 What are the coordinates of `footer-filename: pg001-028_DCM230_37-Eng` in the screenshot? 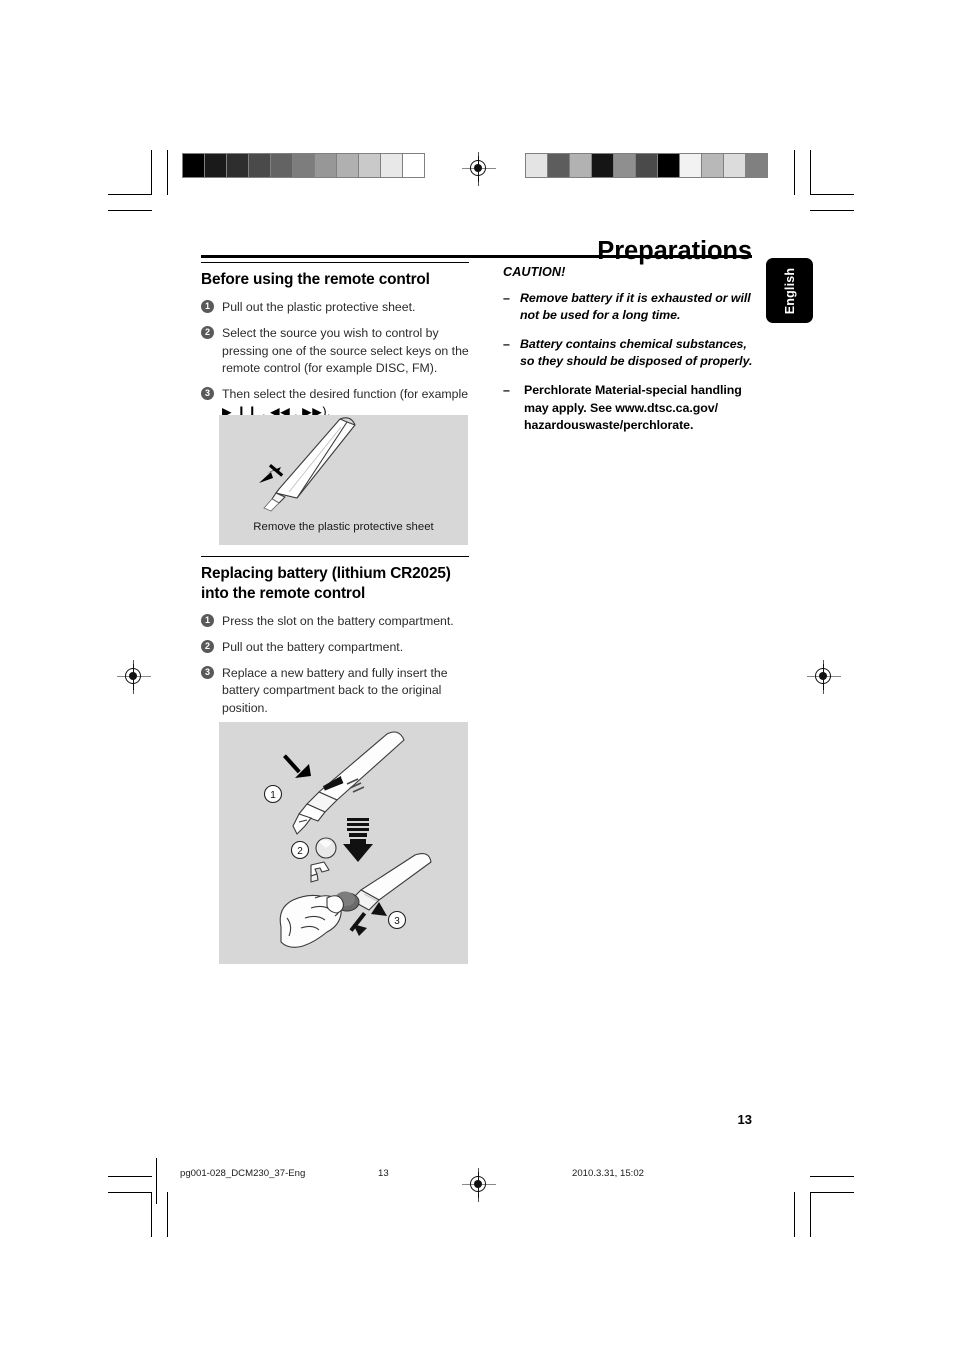 It's located at (243, 1173).